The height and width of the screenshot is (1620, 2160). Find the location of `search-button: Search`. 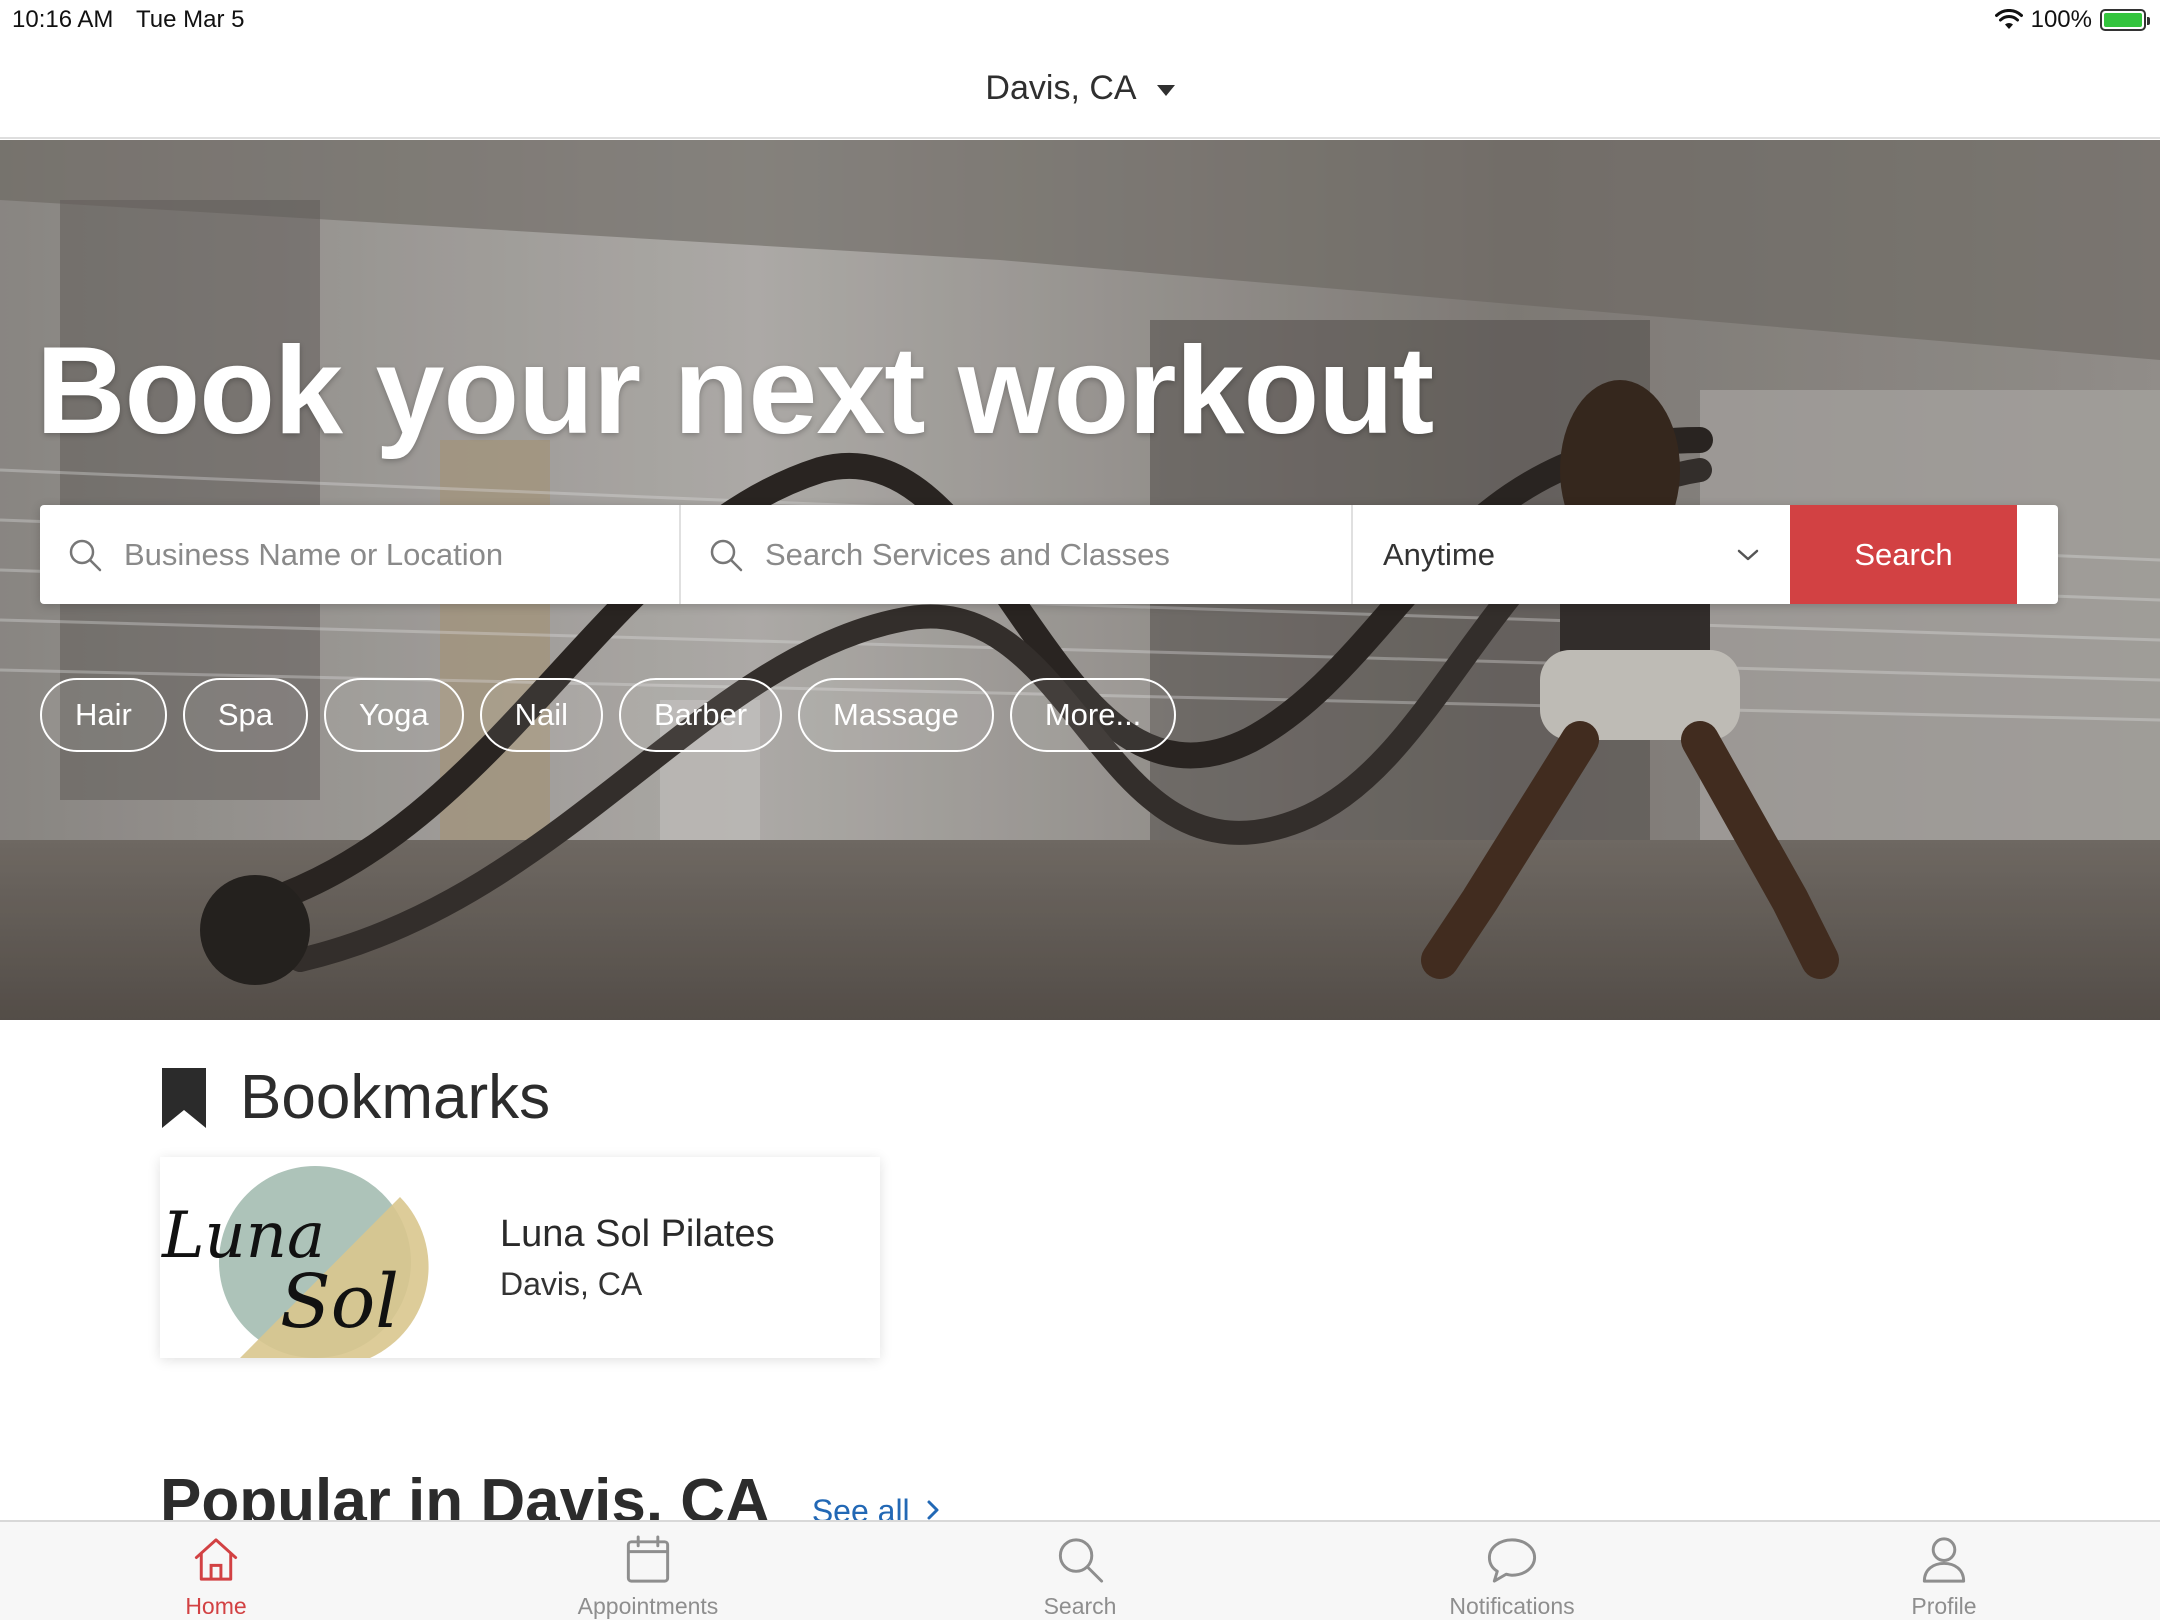

search-button: Search is located at coordinates (1903, 554).